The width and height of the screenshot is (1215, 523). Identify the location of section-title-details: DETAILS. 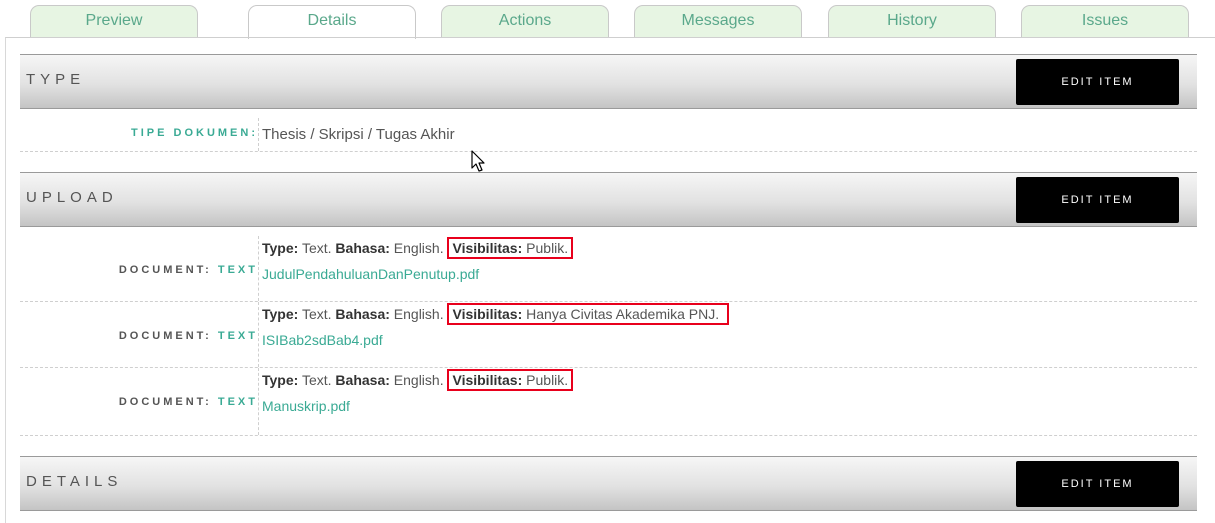
(74, 481).